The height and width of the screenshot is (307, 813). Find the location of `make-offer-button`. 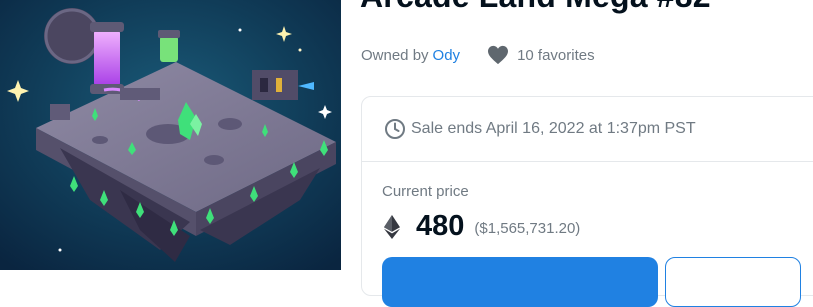

make-offer-button is located at coordinates (733, 282).